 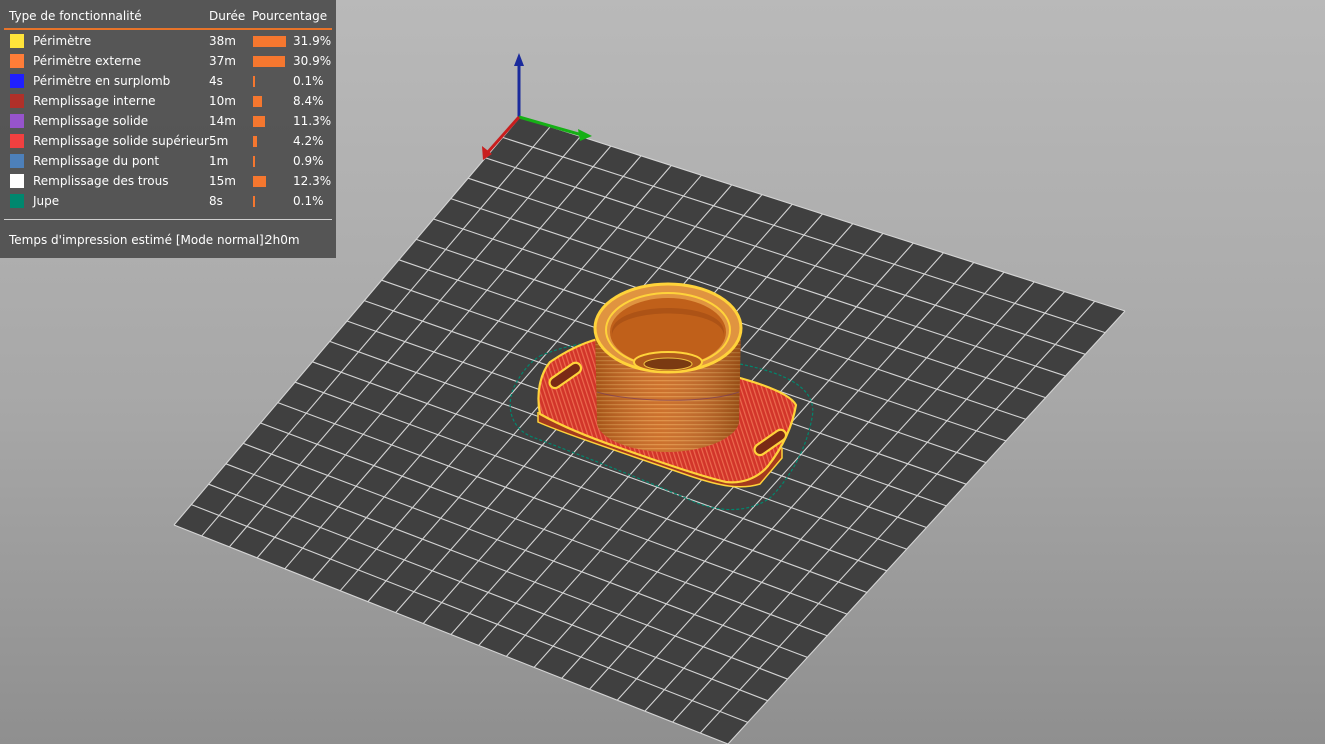 I want to click on feature-percentage: 8.4%, so click(x=308, y=101).